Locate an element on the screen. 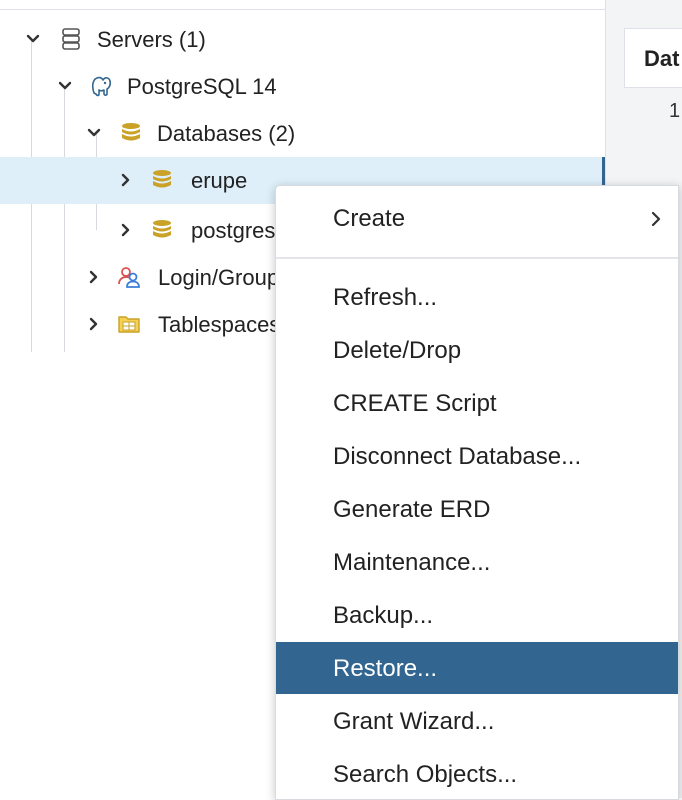 The width and height of the screenshot is (682, 800). tree-node-label: Databases (2) is located at coordinates (226, 133).